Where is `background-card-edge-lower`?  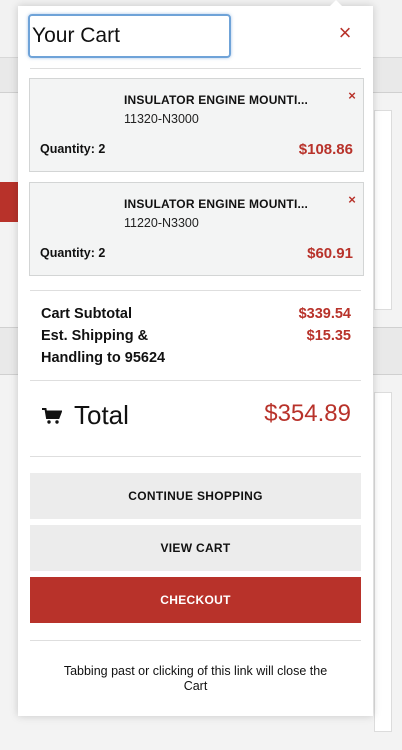
background-card-edge-lower is located at coordinates (383, 562).